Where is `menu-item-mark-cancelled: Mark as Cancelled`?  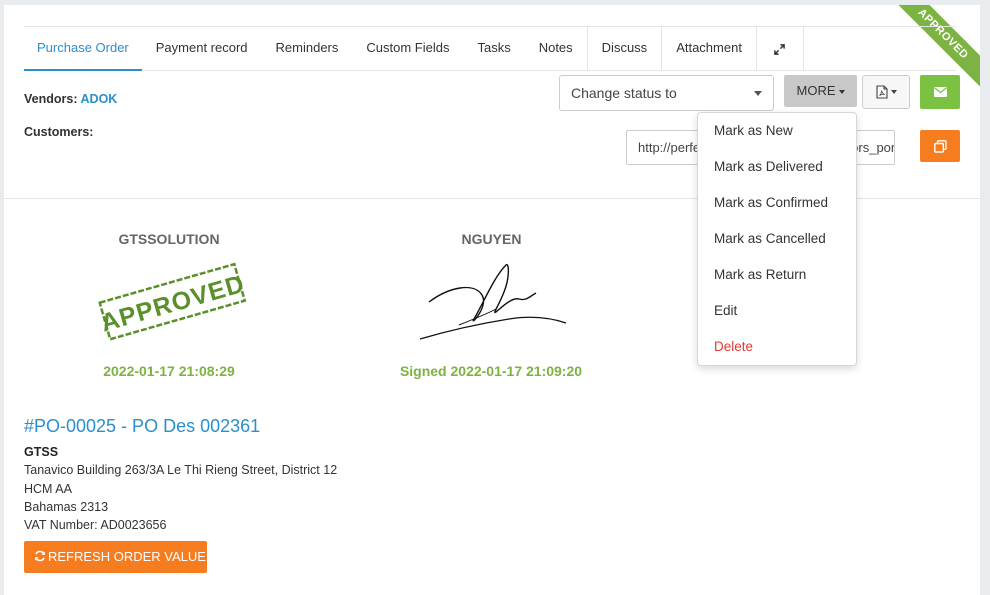
menu-item-mark-cancelled: Mark as Cancelled is located at coordinates (777, 243).